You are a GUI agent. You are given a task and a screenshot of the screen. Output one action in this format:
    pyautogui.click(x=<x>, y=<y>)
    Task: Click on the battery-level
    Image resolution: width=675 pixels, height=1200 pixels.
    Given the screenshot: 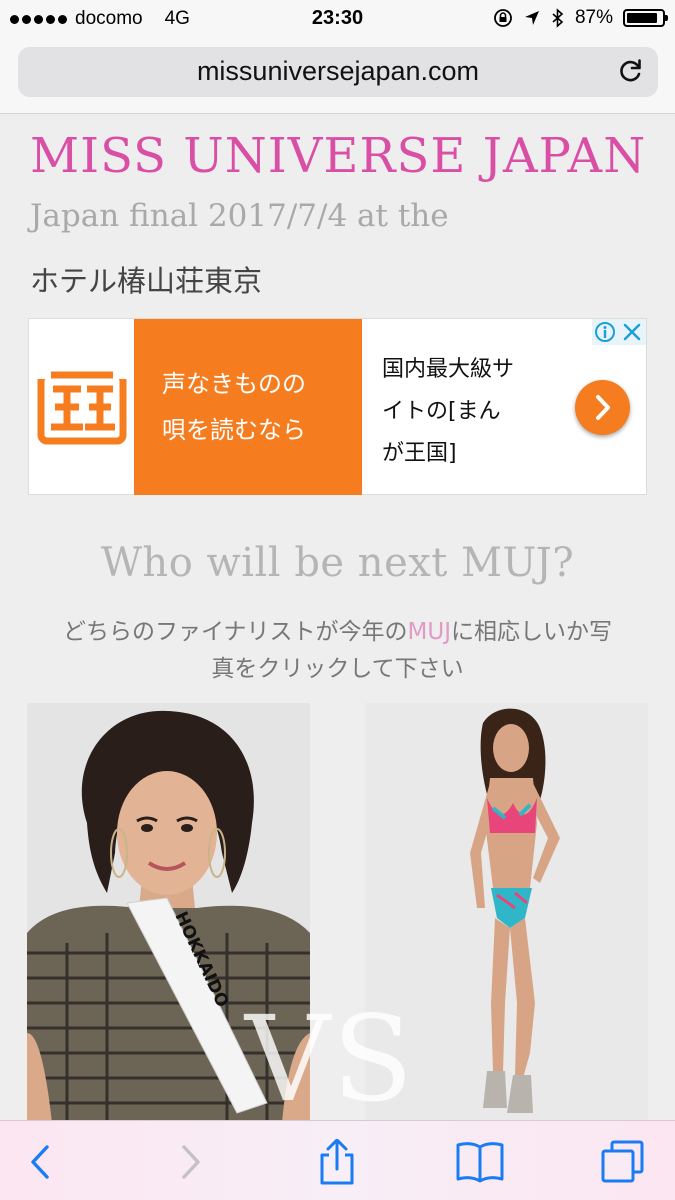 What is the action you would take?
    pyautogui.click(x=642, y=18)
    